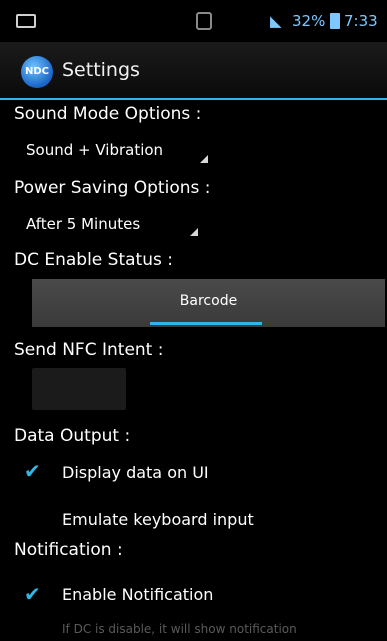 The height and width of the screenshot is (641, 387). I want to click on display-data-checkbox-icon: ✔, so click(32, 471).